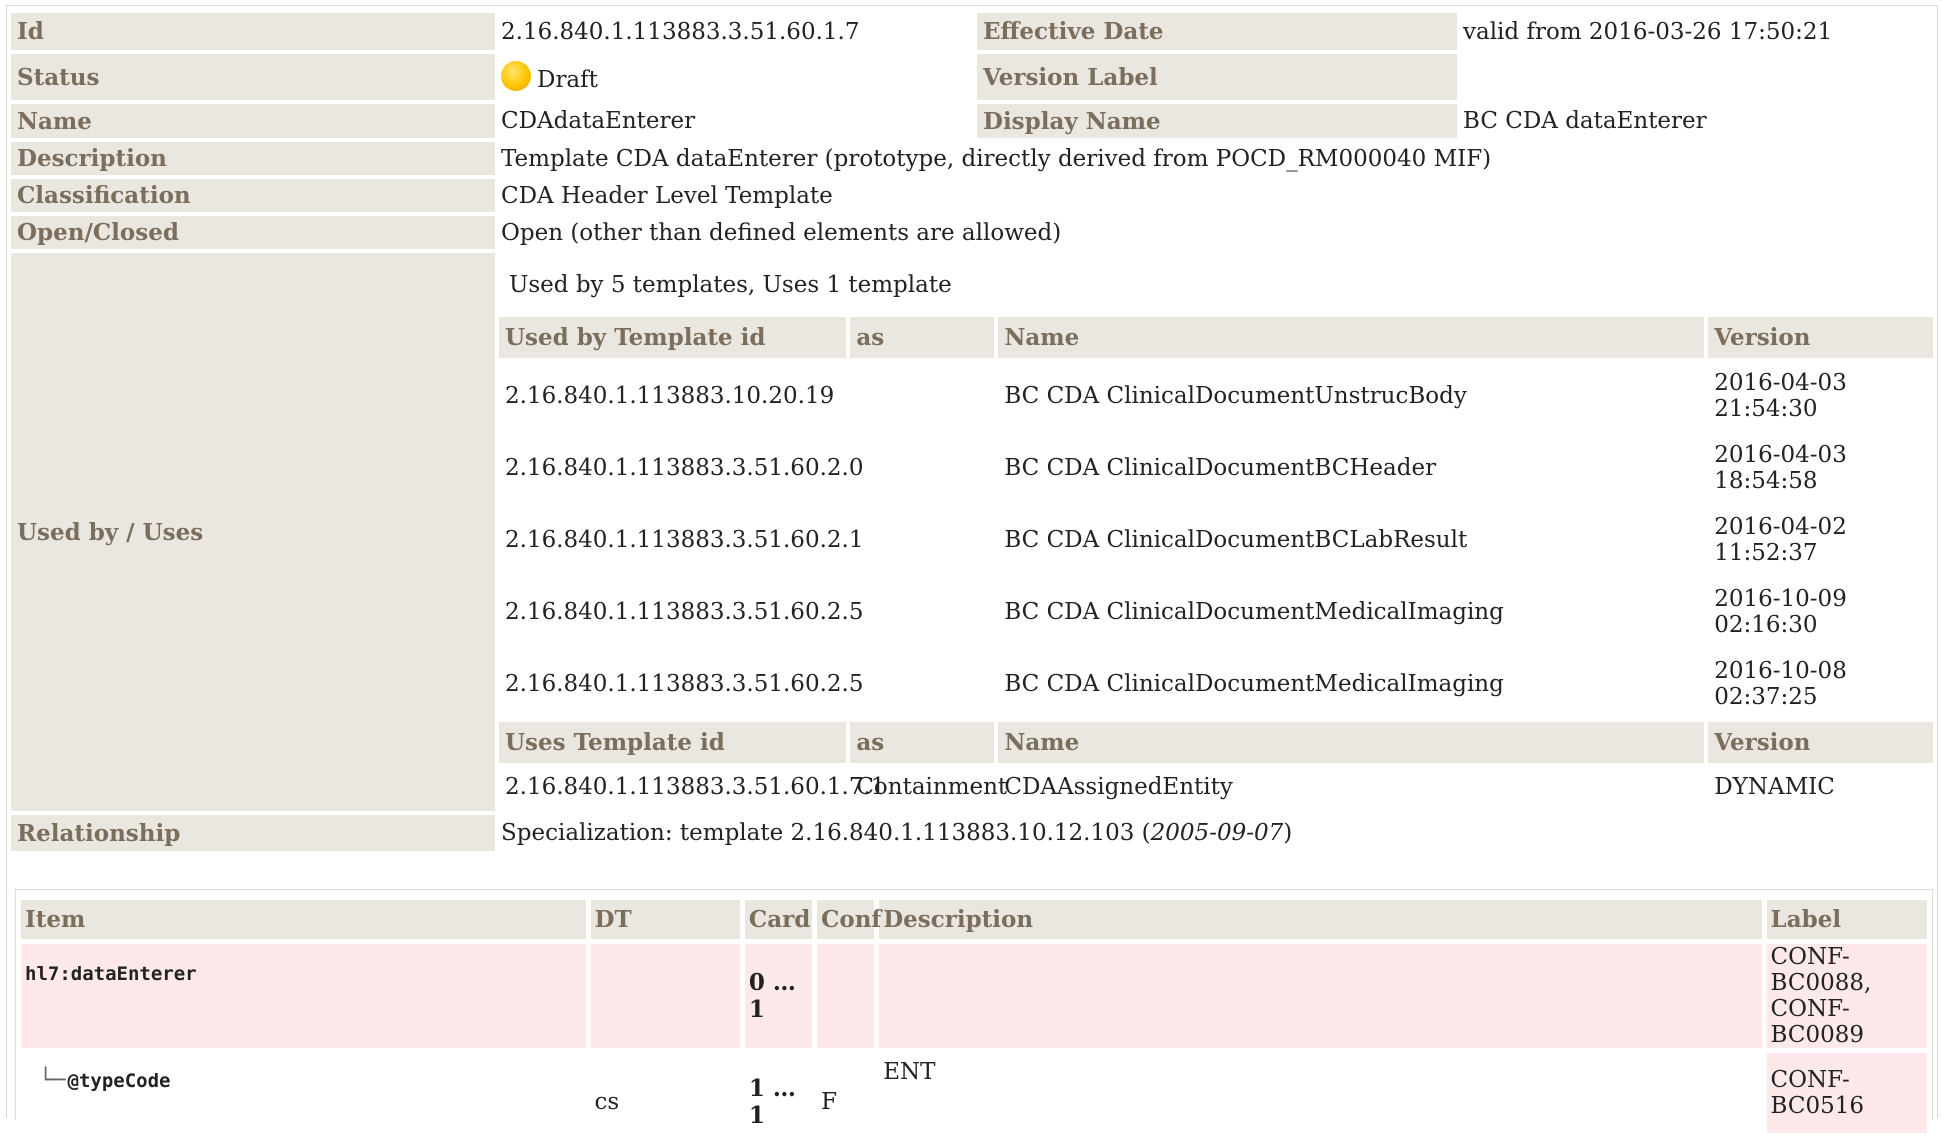  What do you see at coordinates (1774, 787) in the screenshot?
I see `uses-version: DYNAMIC` at bounding box center [1774, 787].